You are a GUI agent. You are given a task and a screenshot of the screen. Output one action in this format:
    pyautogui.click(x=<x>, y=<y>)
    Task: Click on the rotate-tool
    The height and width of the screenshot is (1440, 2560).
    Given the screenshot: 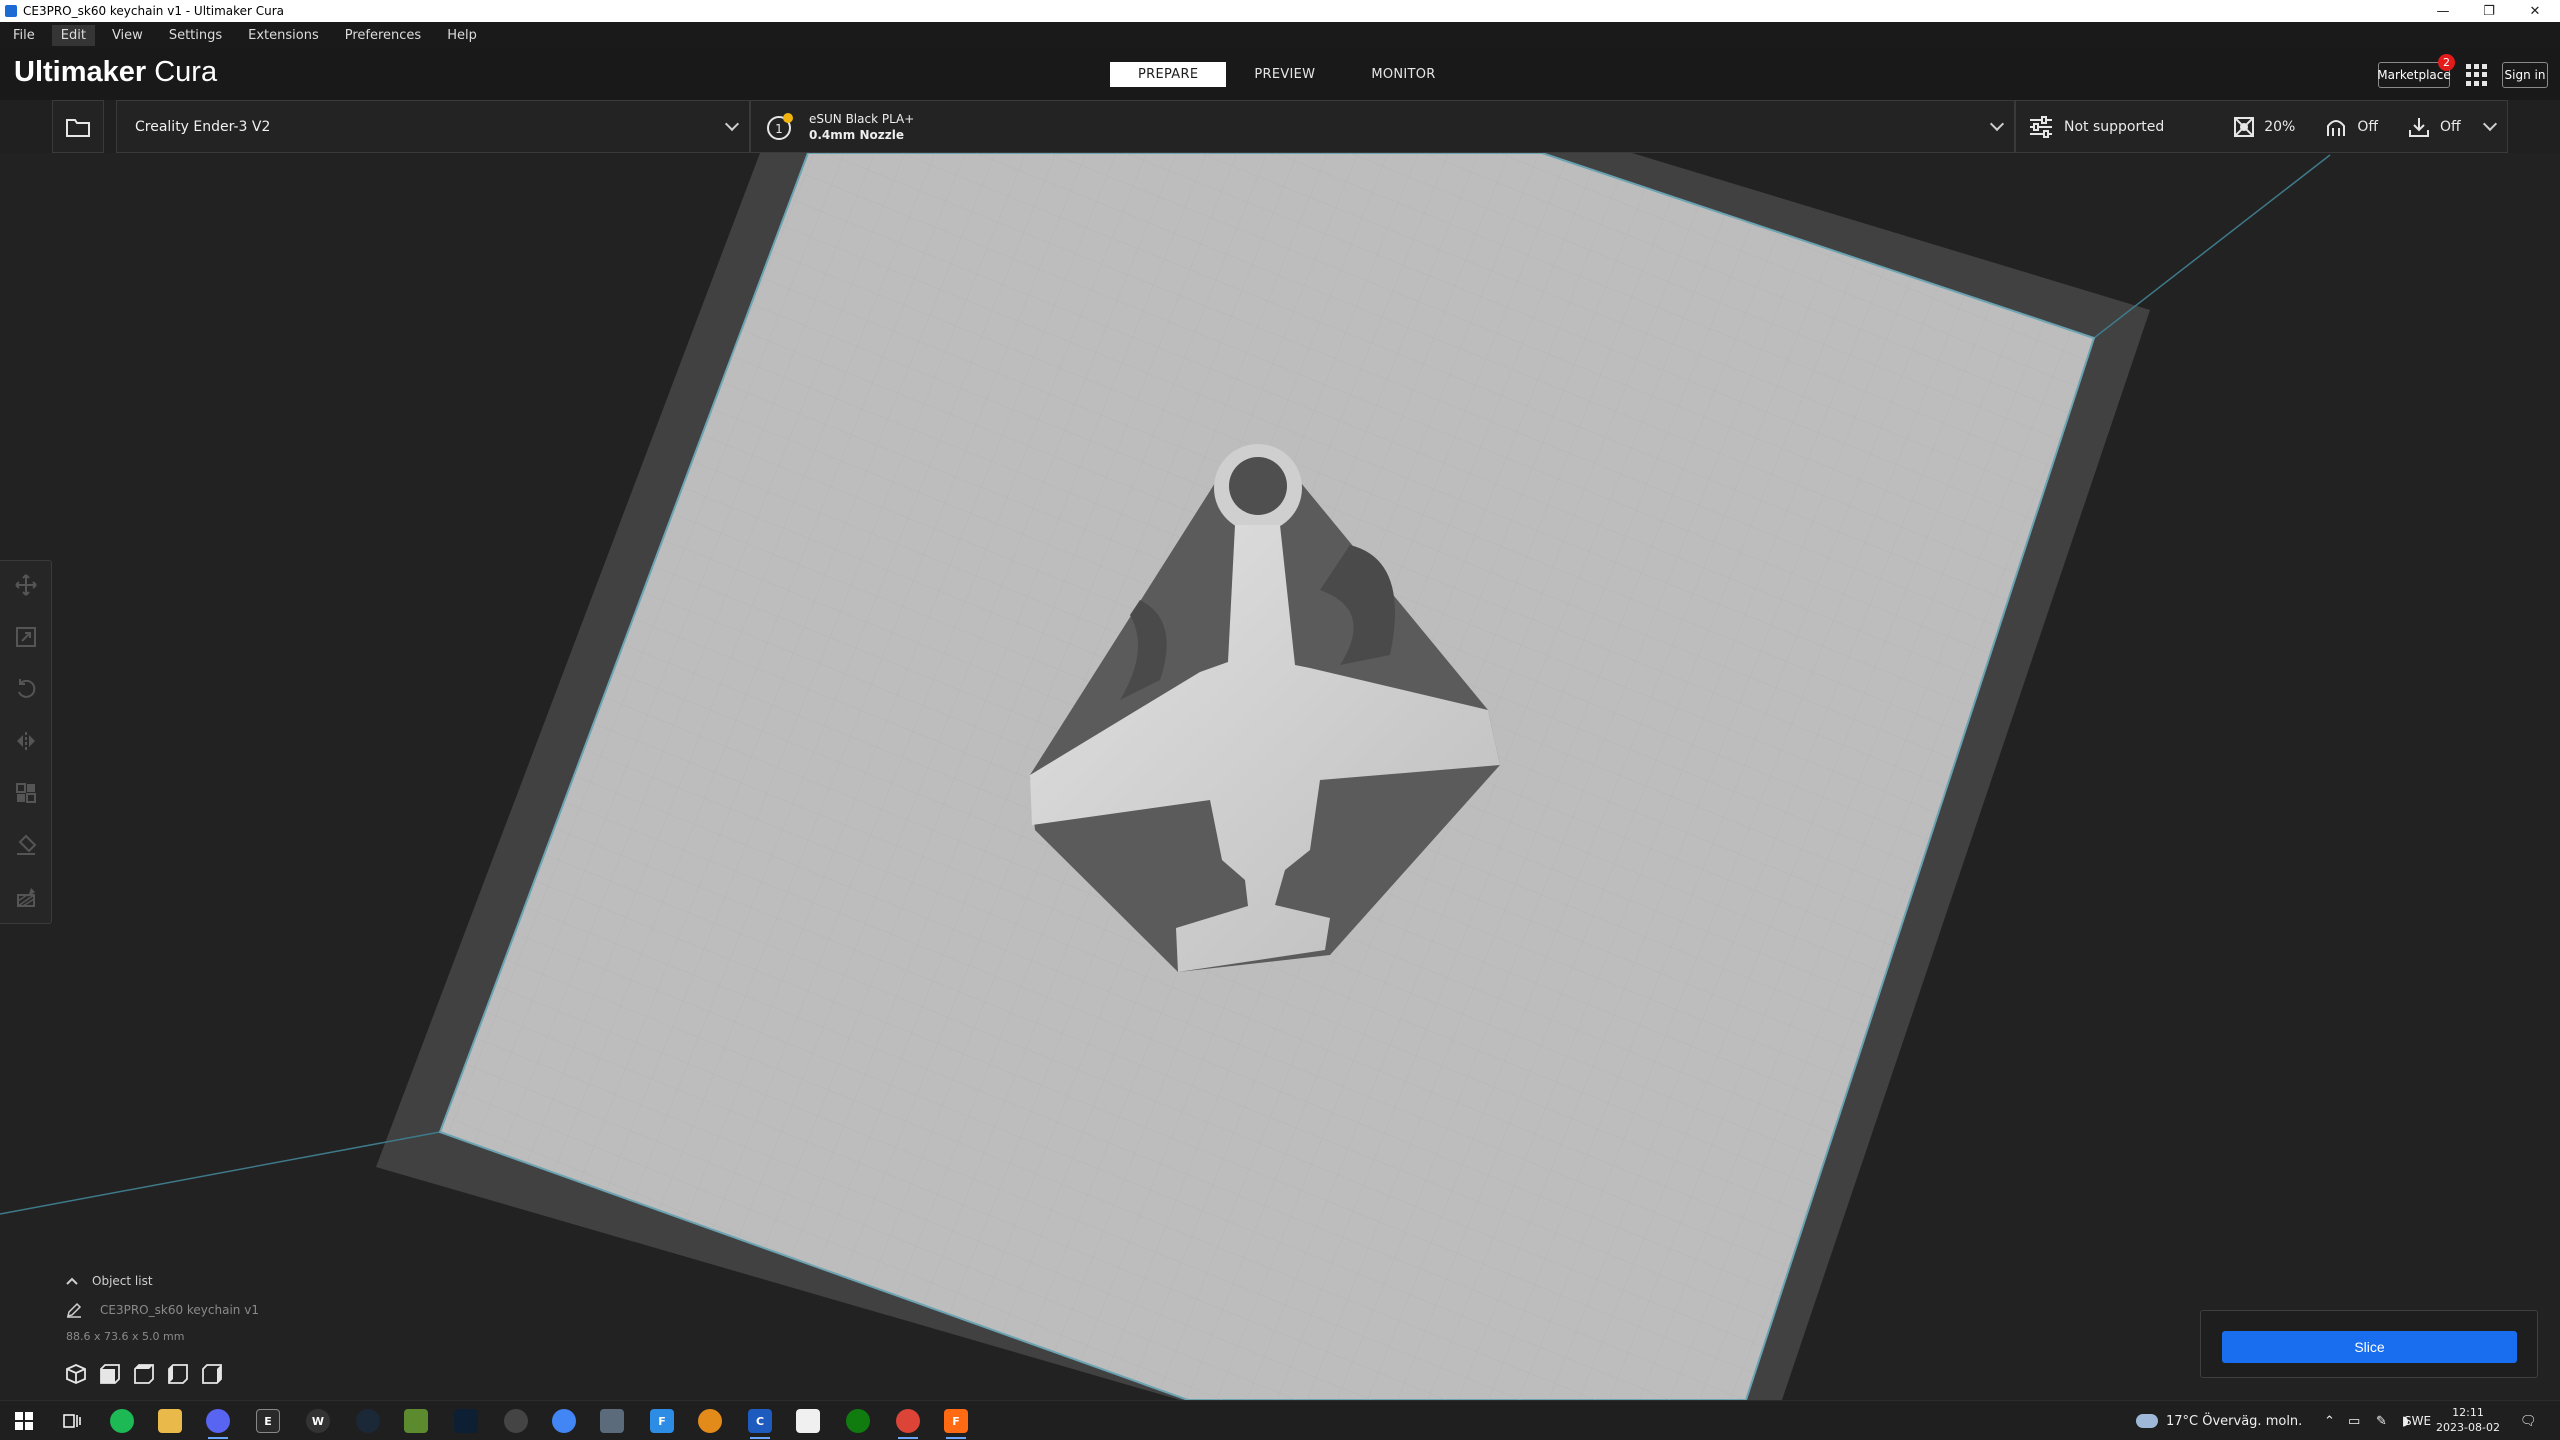 What is the action you would take?
    pyautogui.click(x=26, y=689)
    